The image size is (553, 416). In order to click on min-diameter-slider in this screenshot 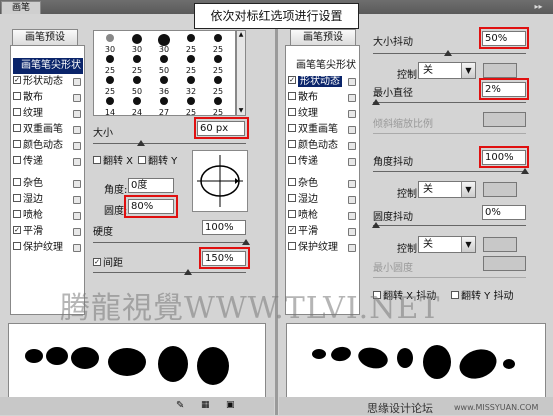, I will do `click(449, 102)`.